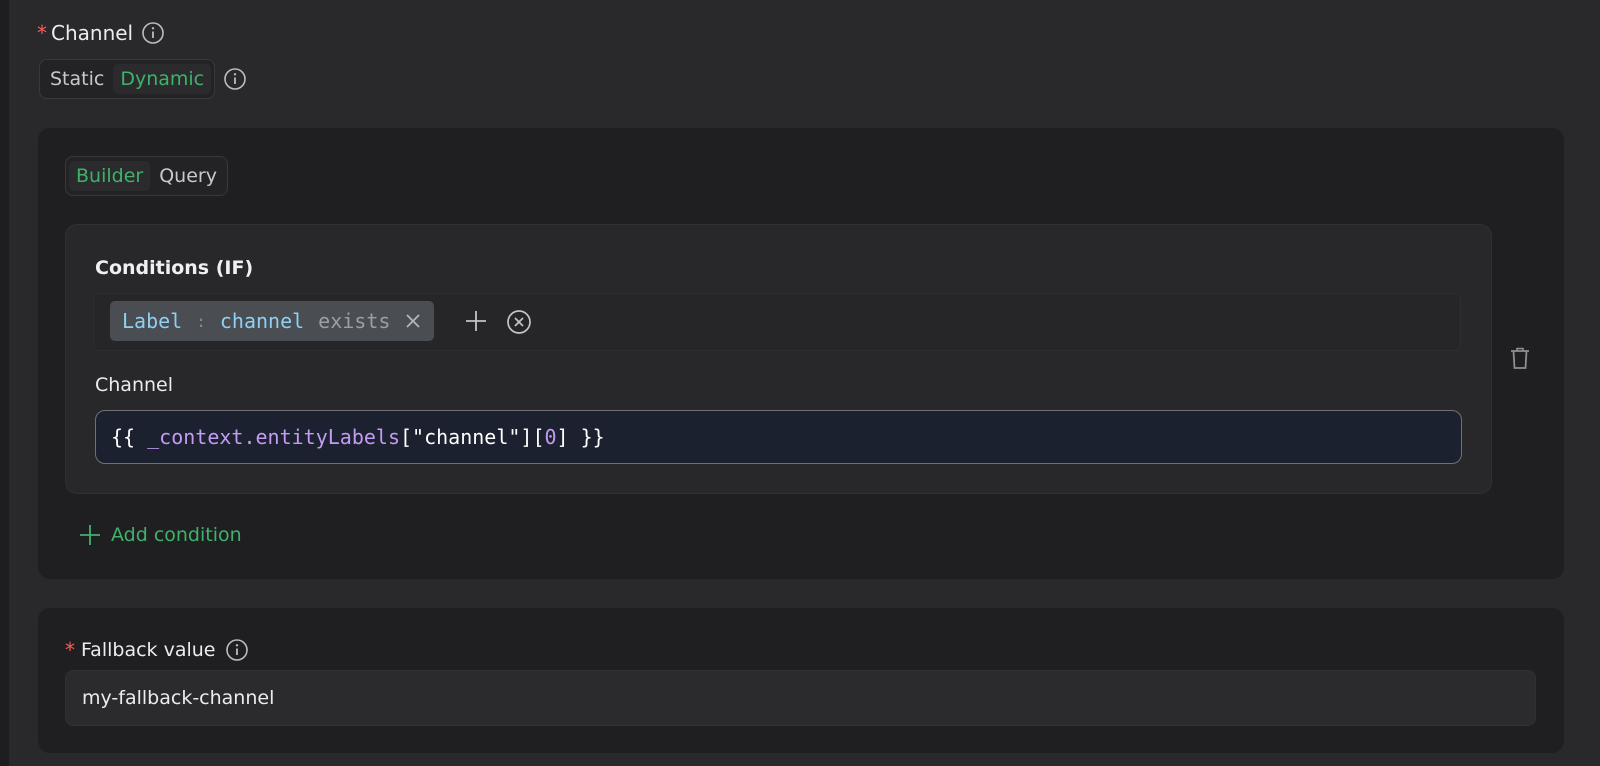  Describe the element at coordinates (800, 698) in the screenshot. I see `fallback-value-input: my-fallback-channel` at that location.